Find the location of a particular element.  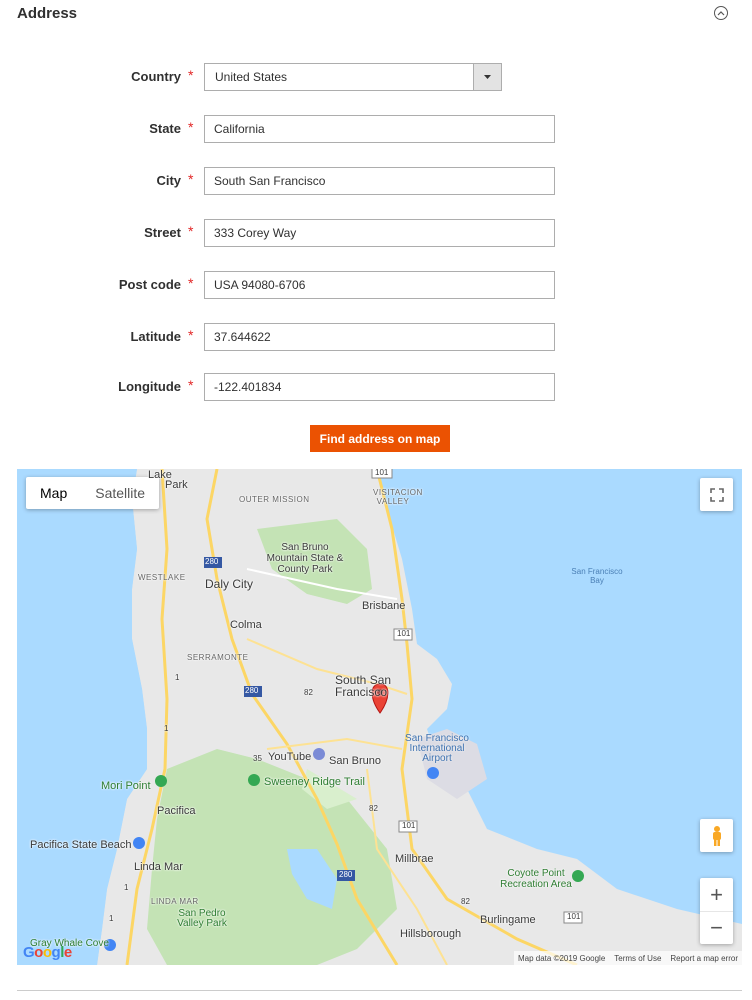

city-label: City is located at coordinates (168, 180).